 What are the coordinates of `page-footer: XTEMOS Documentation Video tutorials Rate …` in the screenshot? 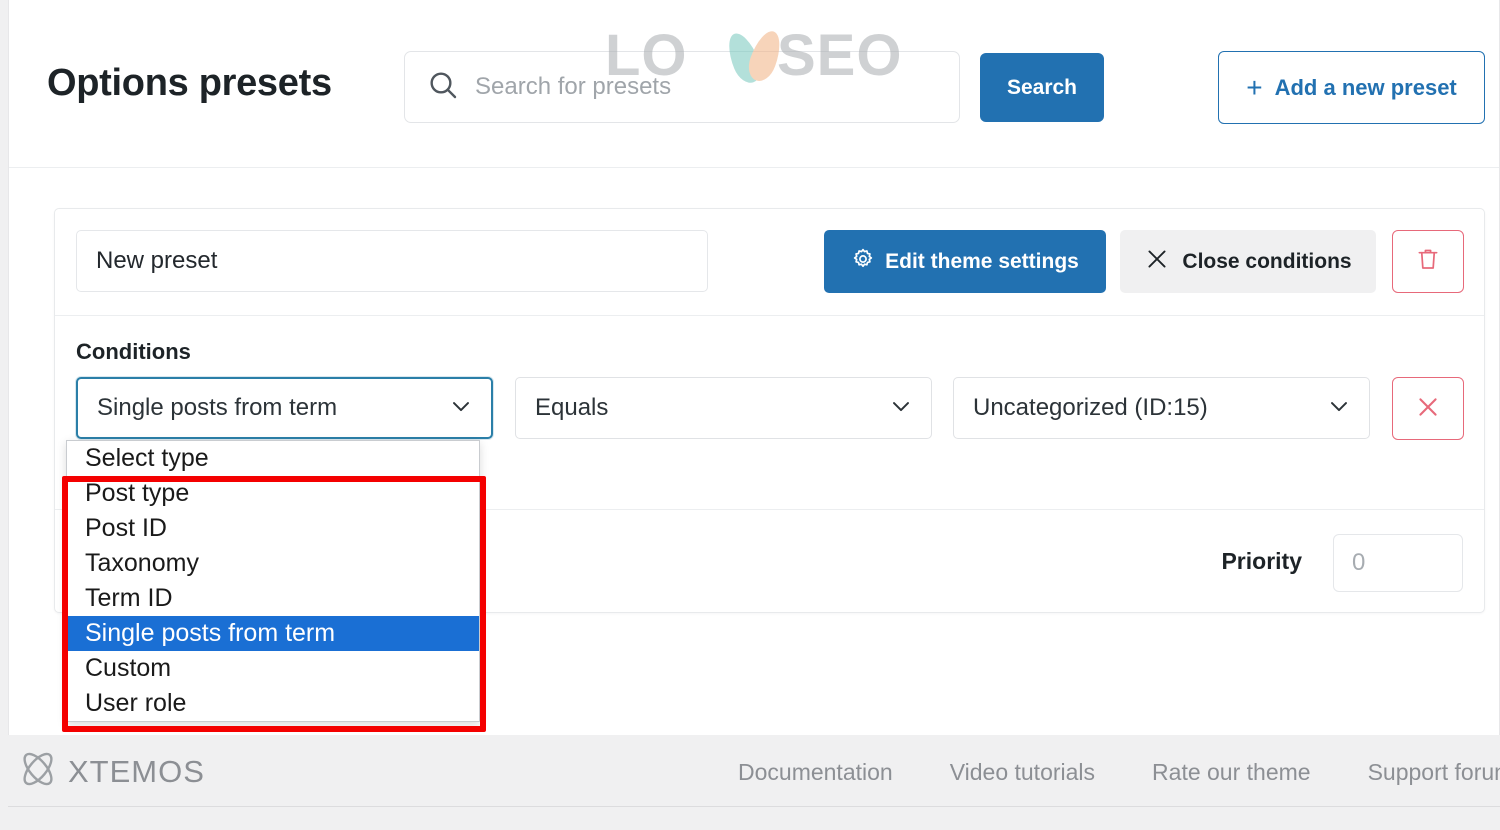 It's located at (750, 782).